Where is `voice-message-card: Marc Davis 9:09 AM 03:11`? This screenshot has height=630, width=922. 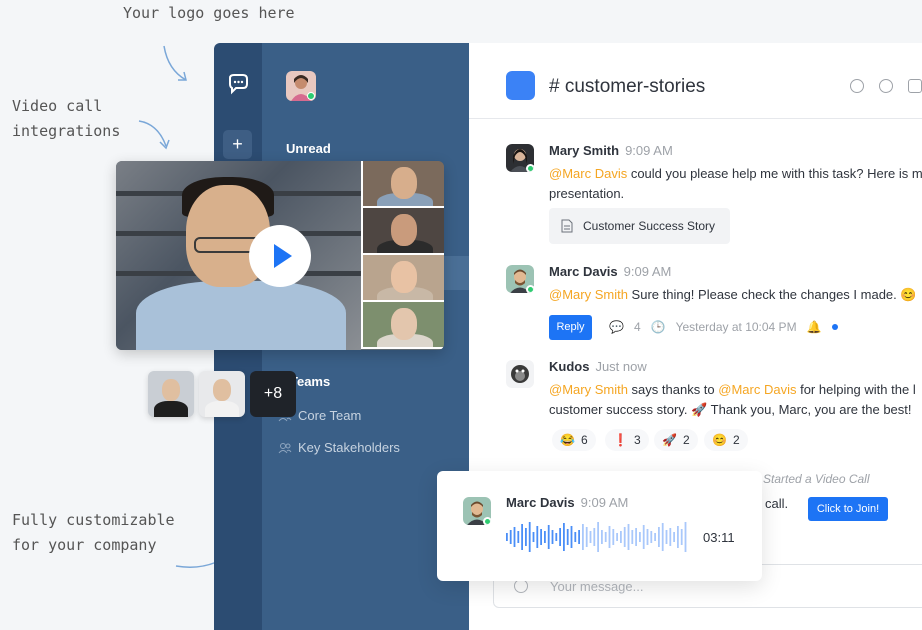 voice-message-card: Marc Davis 9:09 AM 03:11 is located at coordinates (599, 526).